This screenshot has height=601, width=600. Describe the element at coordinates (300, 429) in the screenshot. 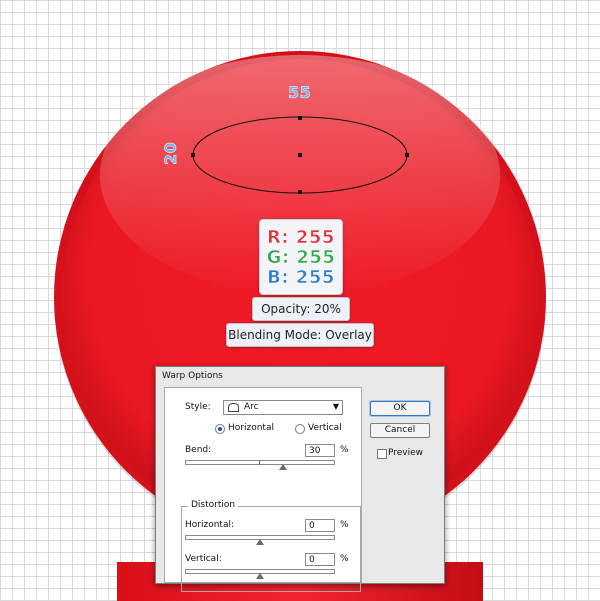

I see `vertical-radio` at that location.